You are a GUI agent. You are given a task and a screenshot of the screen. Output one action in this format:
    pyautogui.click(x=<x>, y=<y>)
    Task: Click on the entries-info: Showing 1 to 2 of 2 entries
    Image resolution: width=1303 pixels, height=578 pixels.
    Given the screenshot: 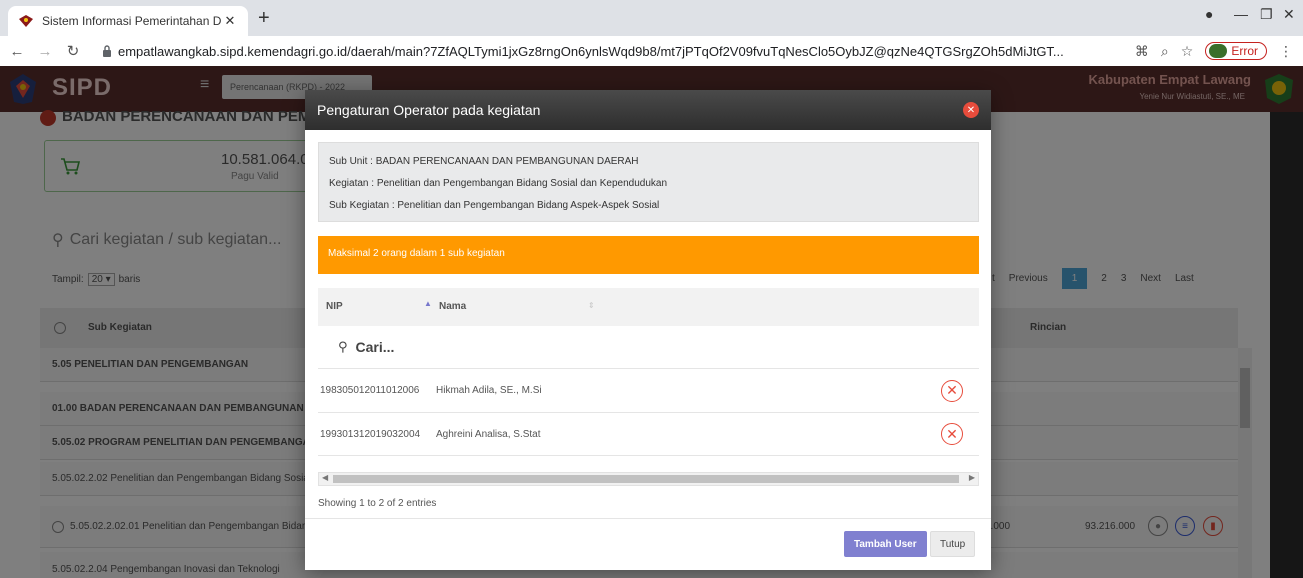 What is the action you would take?
    pyautogui.click(x=377, y=503)
    